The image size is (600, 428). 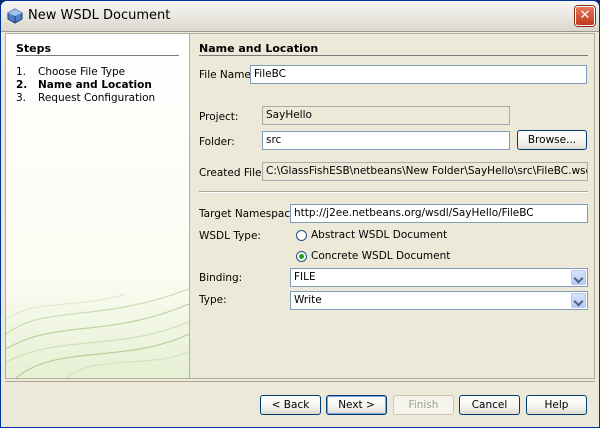 What do you see at coordinates (221, 278) in the screenshot?
I see `binding-label: Binding:` at bounding box center [221, 278].